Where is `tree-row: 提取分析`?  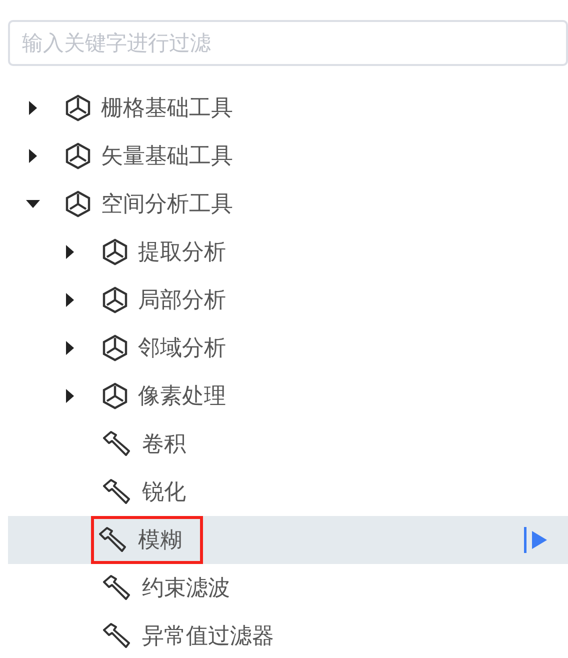 tree-row: 提取分析 is located at coordinates (288, 252).